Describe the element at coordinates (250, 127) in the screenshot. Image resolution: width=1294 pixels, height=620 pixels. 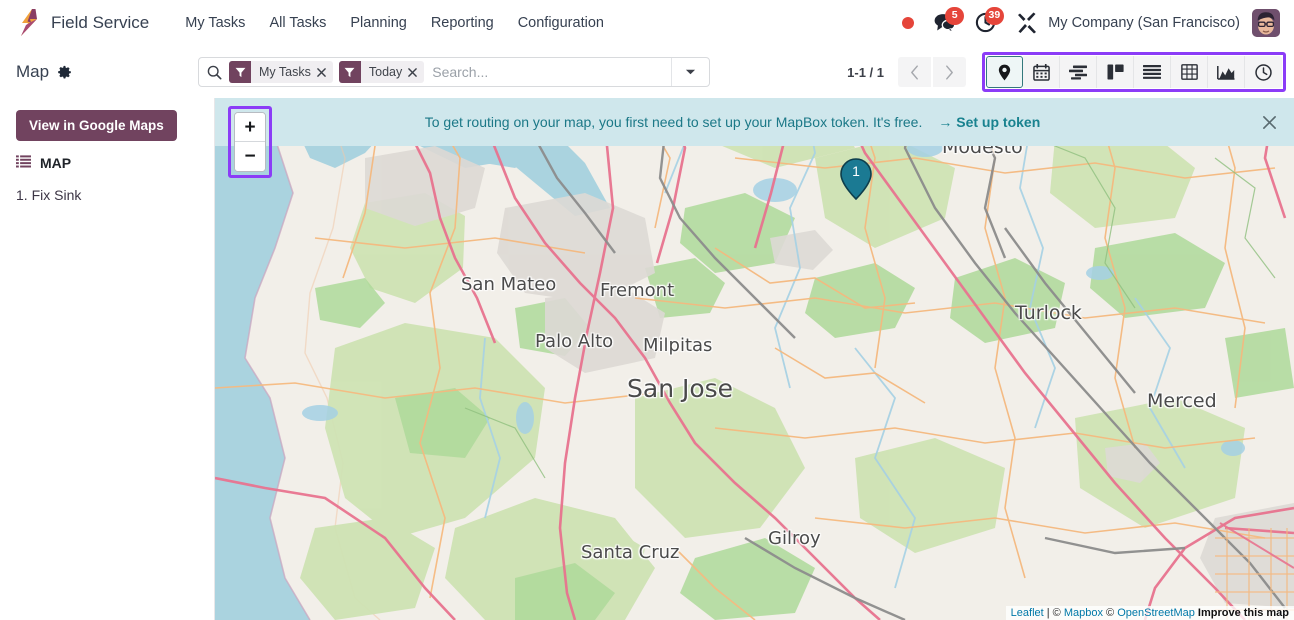
I see `zoom-in-button: +` at that location.